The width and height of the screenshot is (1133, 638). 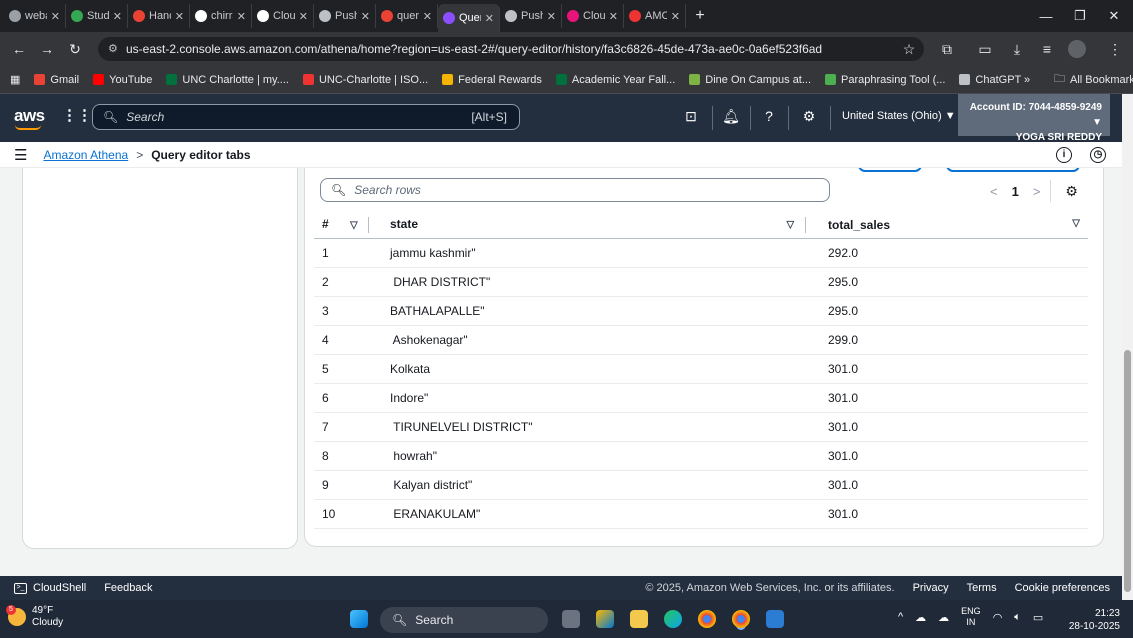 I want to click on apps-grid-icon: ▦, so click(x=15, y=79).